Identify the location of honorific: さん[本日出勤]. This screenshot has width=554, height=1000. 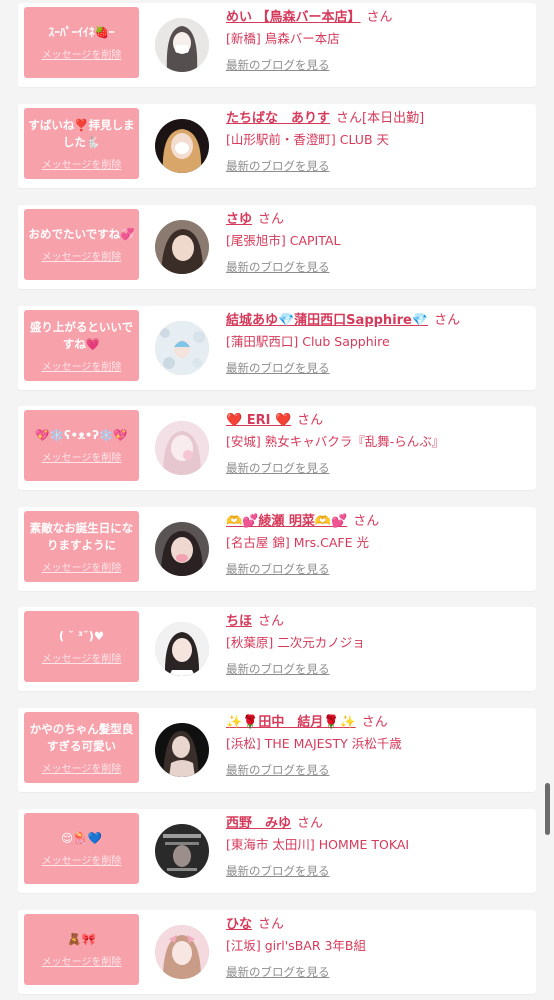
(380, 118).